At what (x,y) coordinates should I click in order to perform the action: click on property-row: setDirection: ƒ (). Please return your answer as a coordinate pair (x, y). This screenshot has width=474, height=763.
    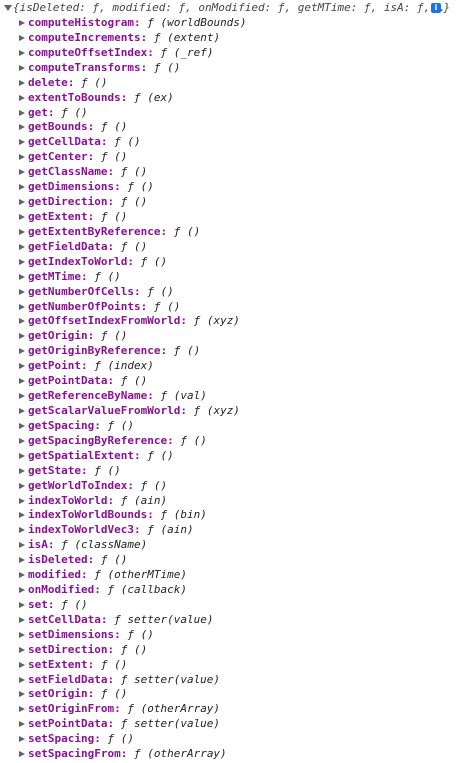
    Looking at the image, I should click on (237, 650).